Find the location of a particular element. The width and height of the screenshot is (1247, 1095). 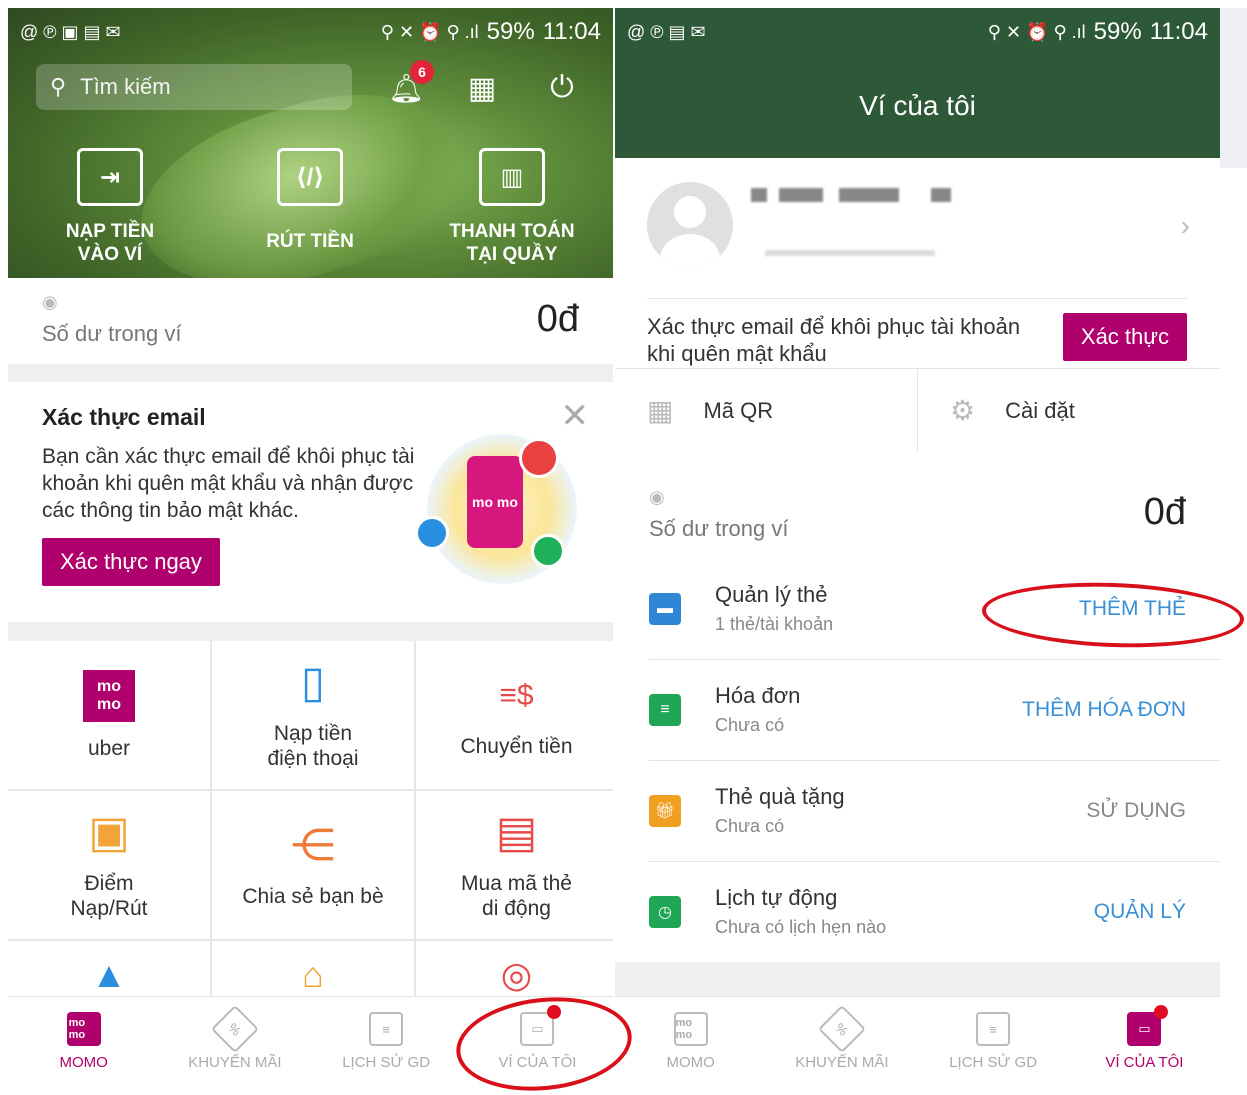

service-label-2: Nạp/Rút is located at coordinates (109, 908).